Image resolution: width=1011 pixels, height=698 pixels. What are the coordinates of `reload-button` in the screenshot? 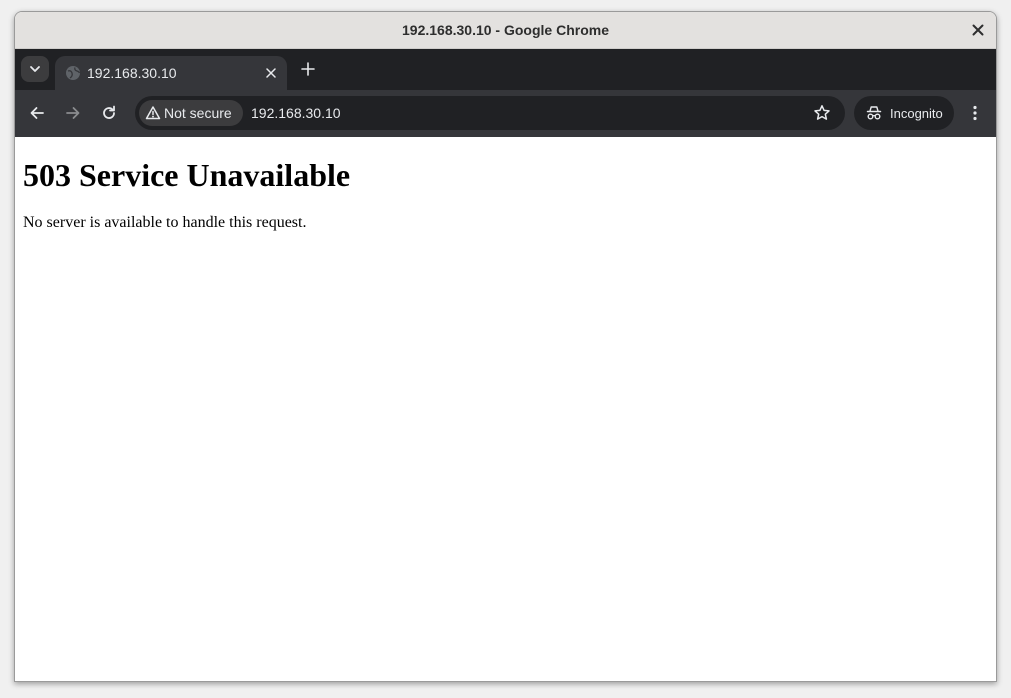 It's located at (109, 113).